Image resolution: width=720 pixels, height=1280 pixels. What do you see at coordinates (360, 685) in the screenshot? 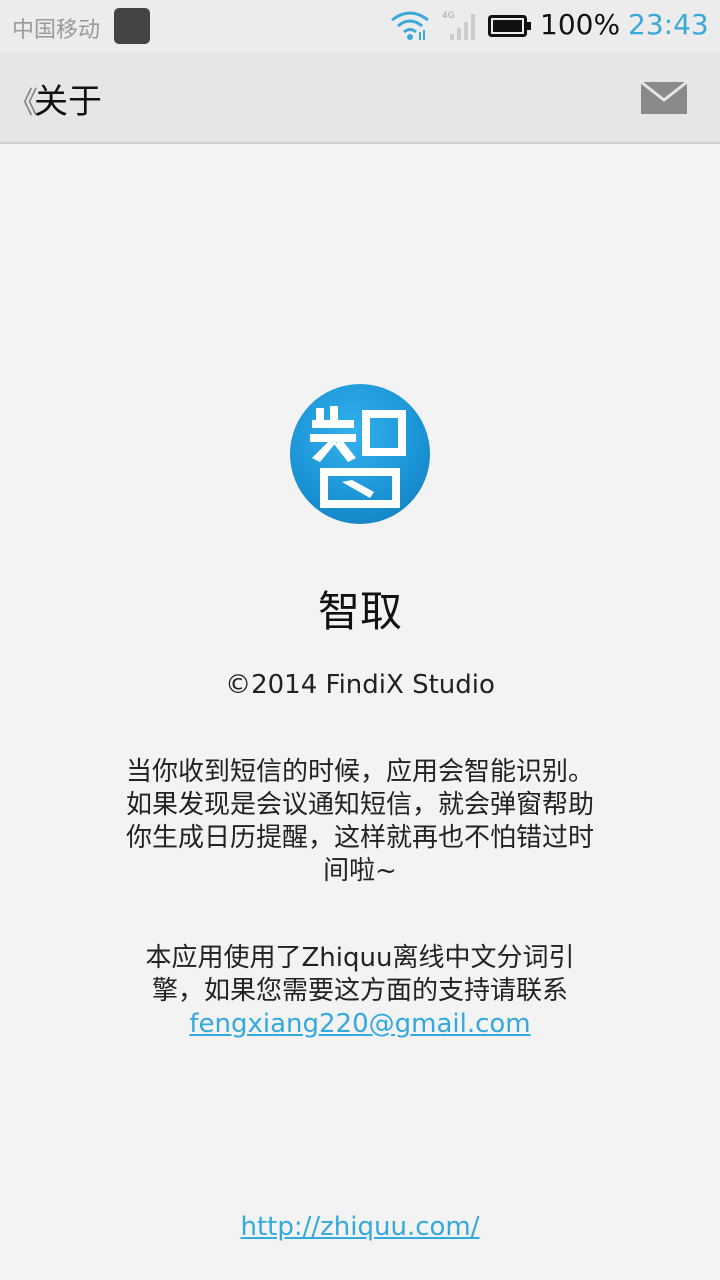
I see `copyright-text: ©2014 FindiX Studio` at bounding box center [360, 685].